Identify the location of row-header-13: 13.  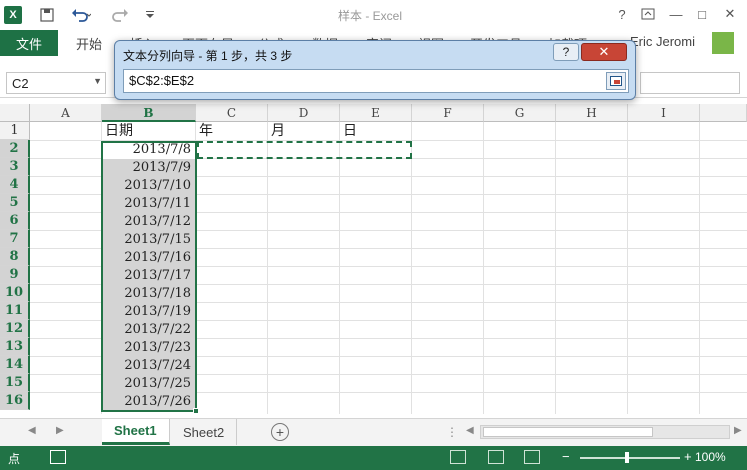
(15, 347).